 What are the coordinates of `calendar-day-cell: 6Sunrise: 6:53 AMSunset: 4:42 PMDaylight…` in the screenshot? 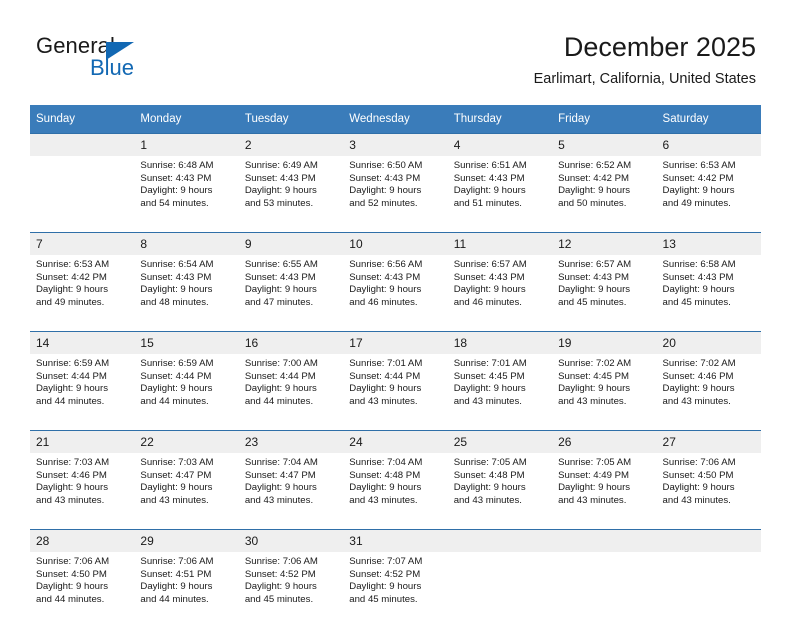 It's located at (709, 183).